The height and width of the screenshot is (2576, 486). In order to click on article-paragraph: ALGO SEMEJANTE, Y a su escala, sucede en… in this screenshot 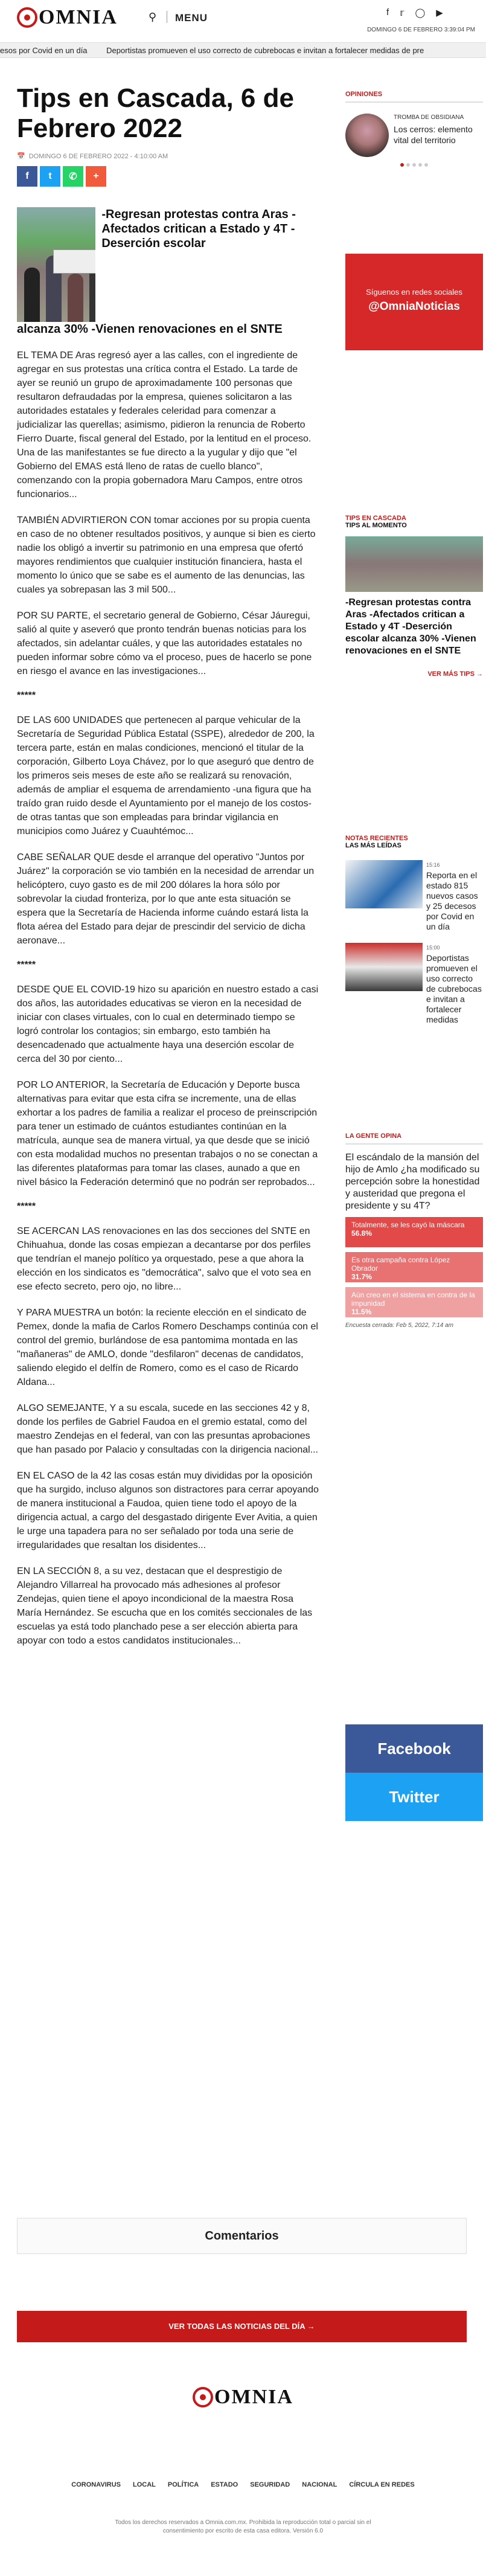, I will do `click(168, 1429)`.